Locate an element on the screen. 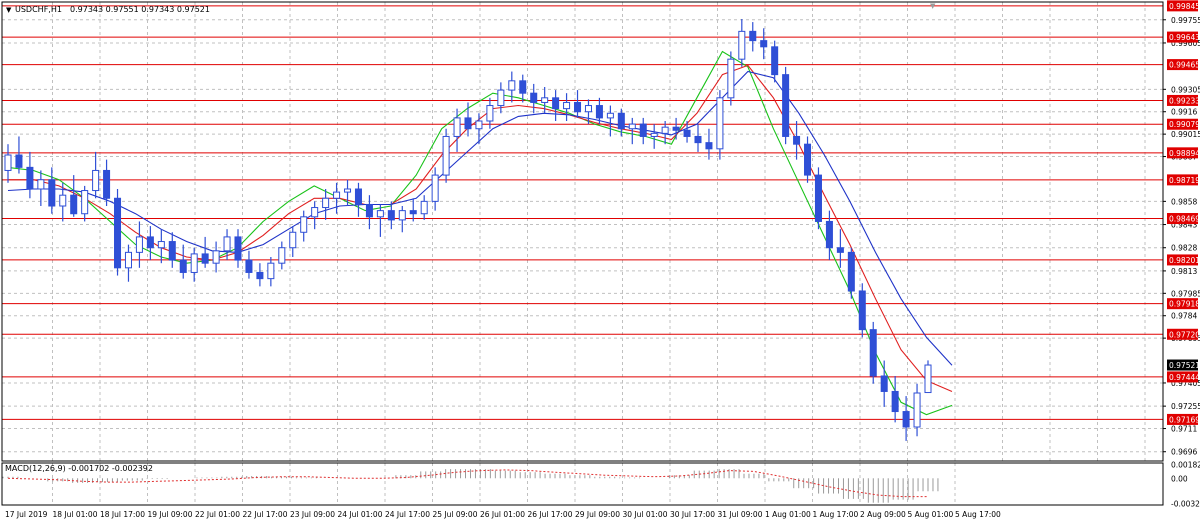  y-tick-label: 0.9696 is located at coordinates (1184, 452).